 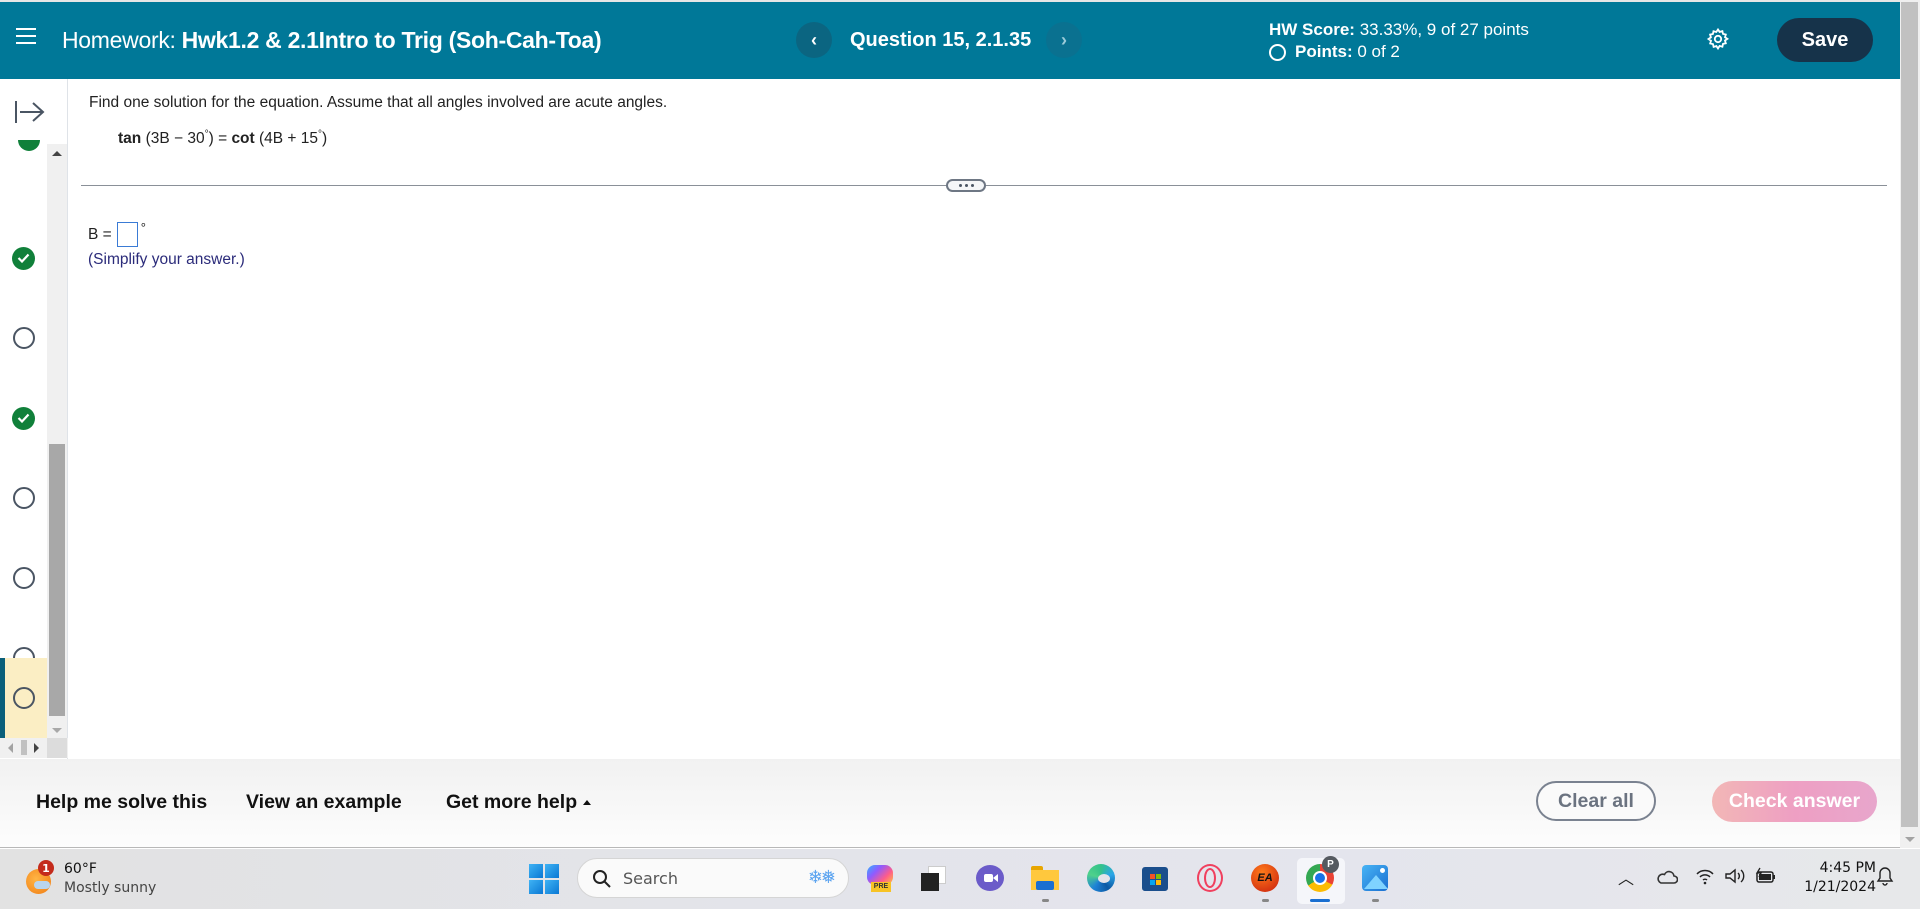 What do you see at coordinates (1324, 51) in the screenshot?
I see `points-label: Points:` at bounding box center [1324, 51].